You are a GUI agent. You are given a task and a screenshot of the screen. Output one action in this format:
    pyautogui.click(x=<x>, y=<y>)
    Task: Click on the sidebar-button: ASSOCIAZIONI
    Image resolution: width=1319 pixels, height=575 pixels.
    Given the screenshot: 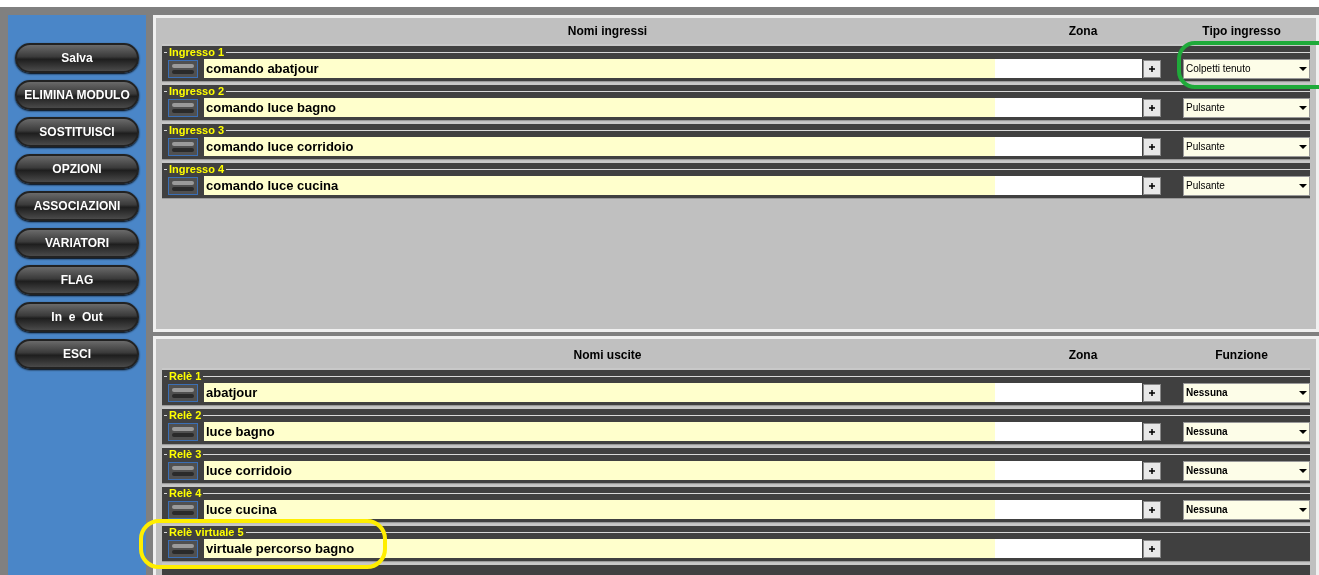 What is the action you would take?
    pyautogui.click(x=77, y=206)
    